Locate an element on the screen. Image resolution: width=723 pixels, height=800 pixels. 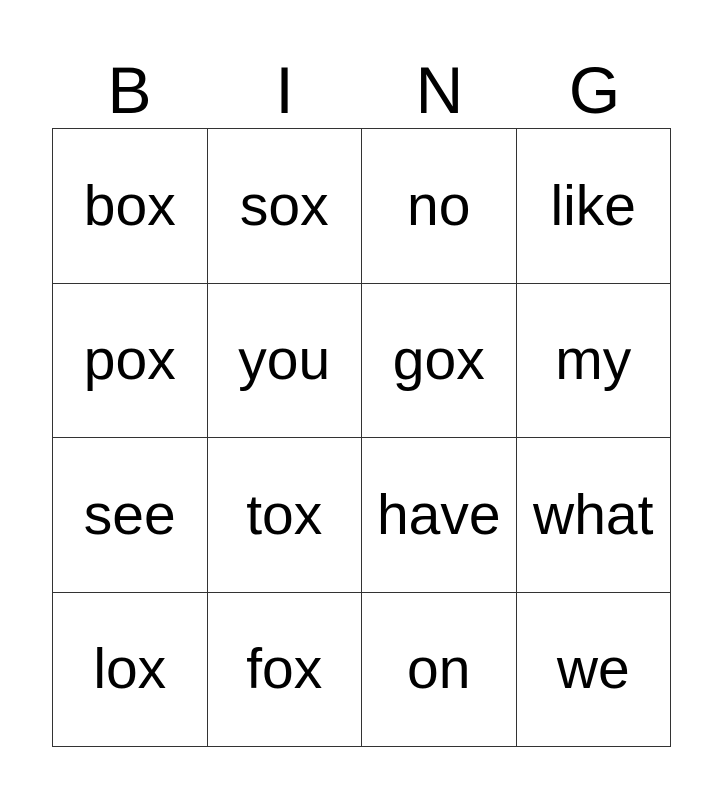
bingo-cell: have is located at coordinates (439, 515).